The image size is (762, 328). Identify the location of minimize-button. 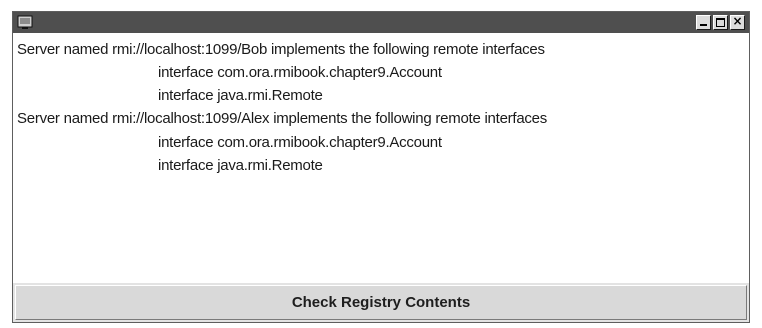
(703, 22).